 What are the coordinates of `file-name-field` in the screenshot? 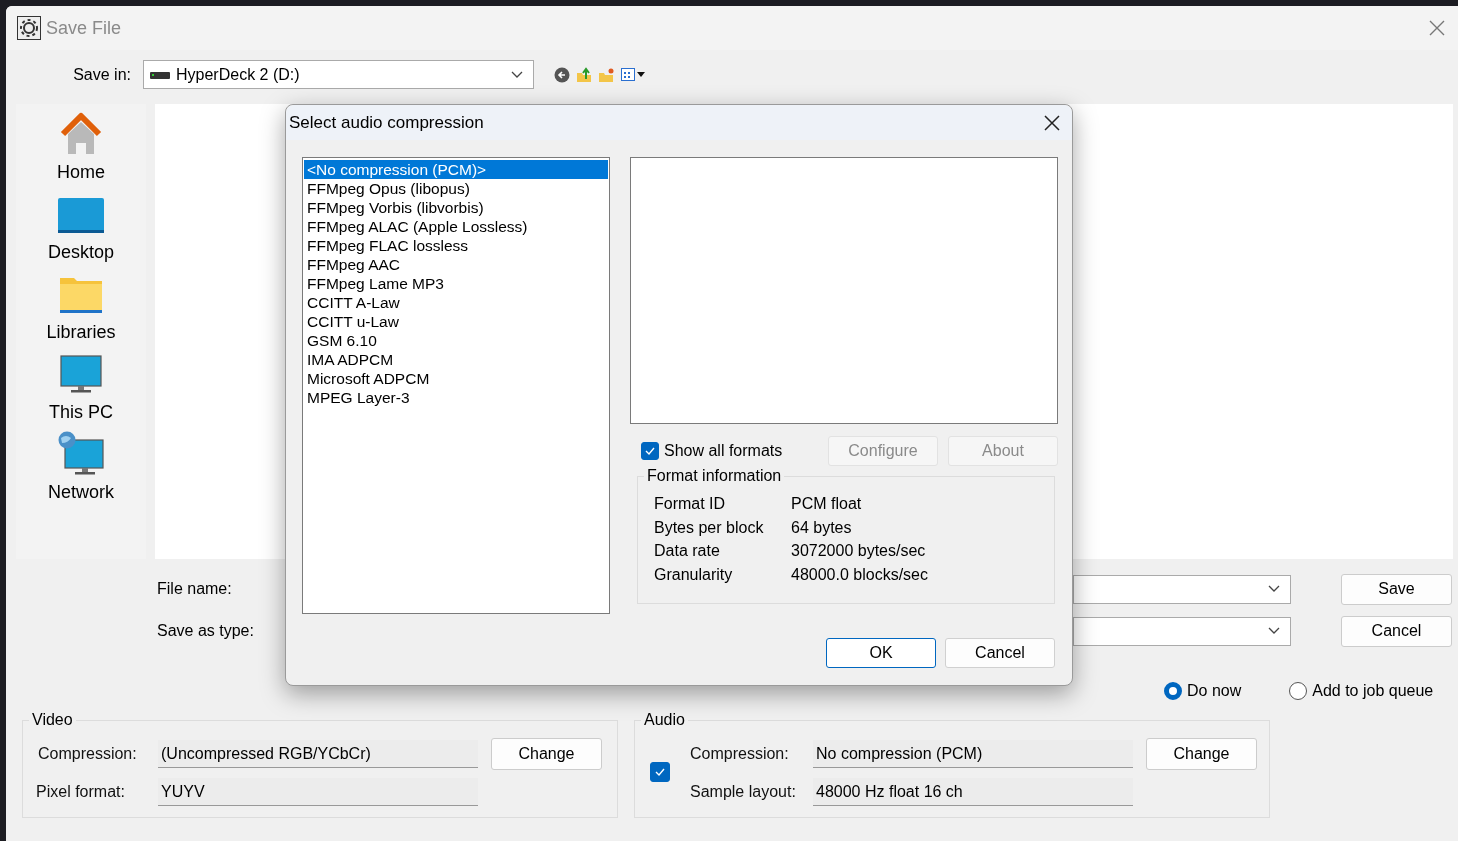 It's located at (1182, 589).